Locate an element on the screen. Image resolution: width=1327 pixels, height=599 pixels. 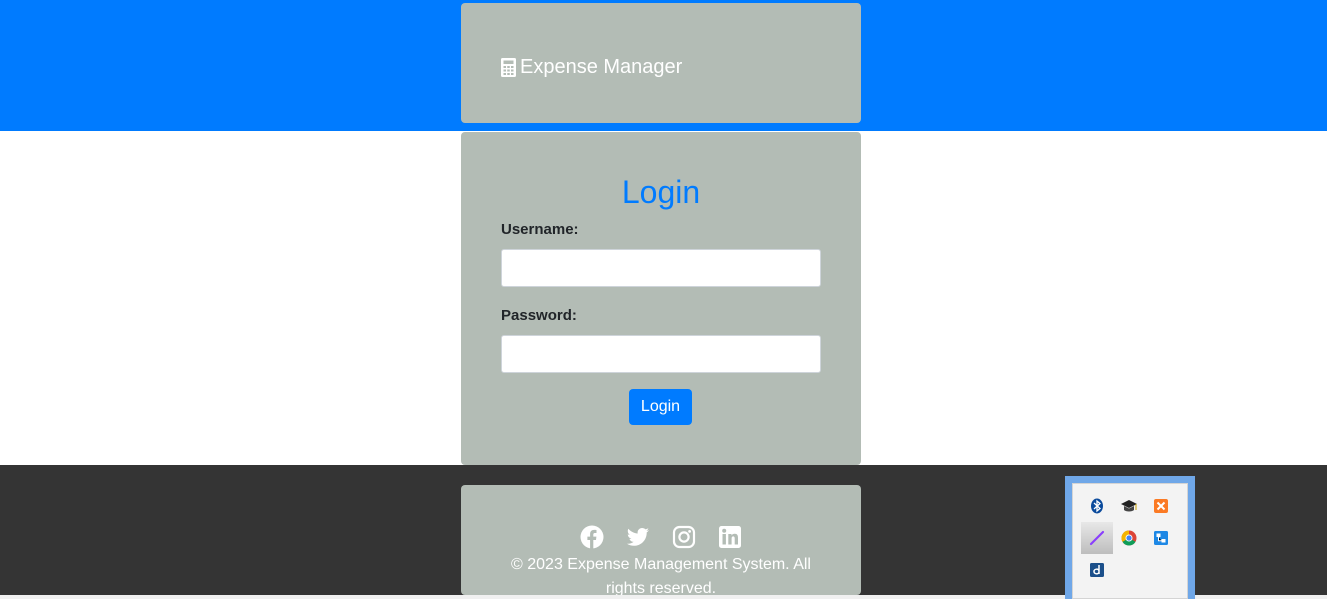
brand-link: Expense Manager is located at coordinates (591, 67).